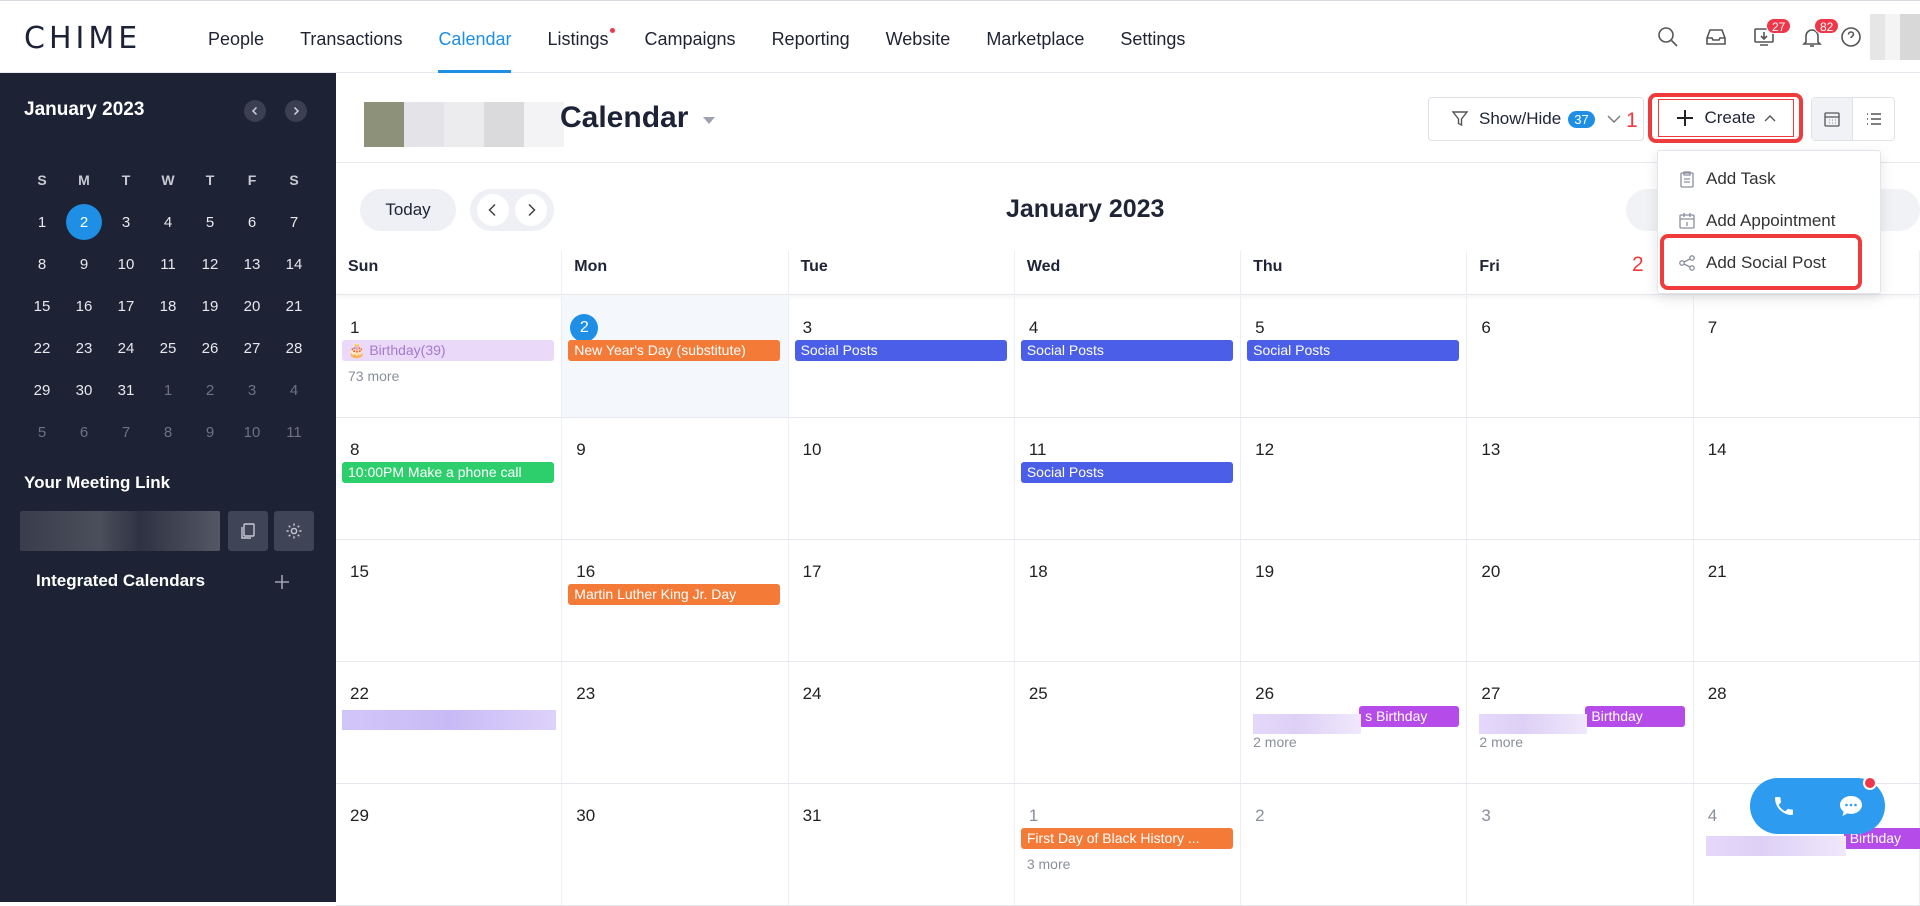  What do you see at coordinates (449, 600) in the screenshot?
I see `day-cell: 15` at bounding box center [449, 600].